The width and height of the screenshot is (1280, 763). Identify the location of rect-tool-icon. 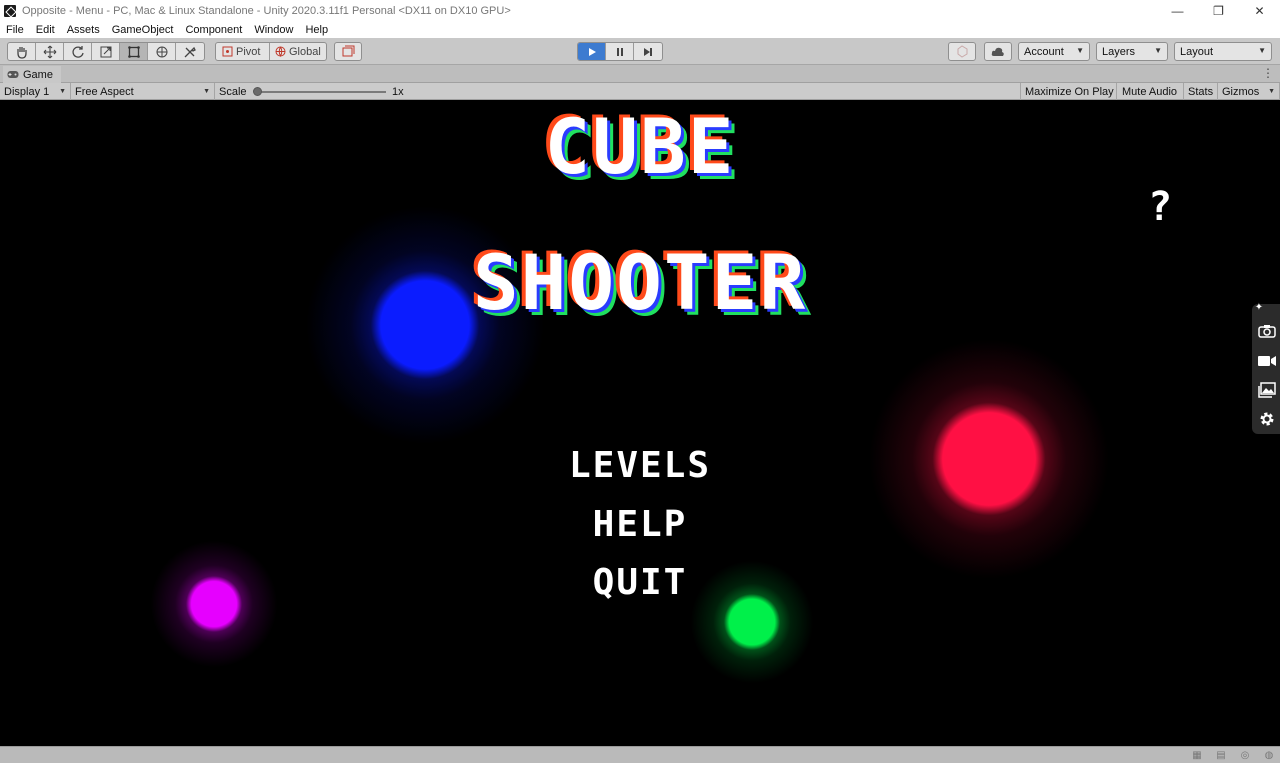
(134, 51).